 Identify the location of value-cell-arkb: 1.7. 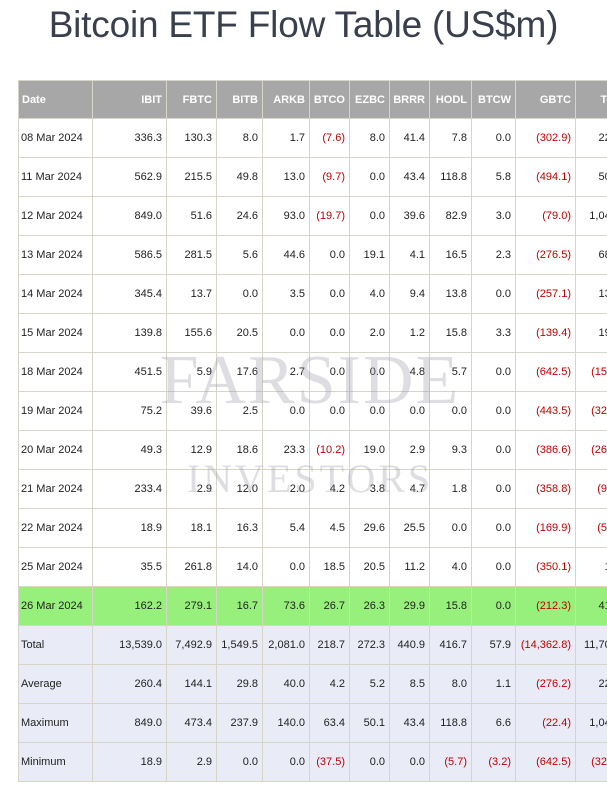
(286, 138).